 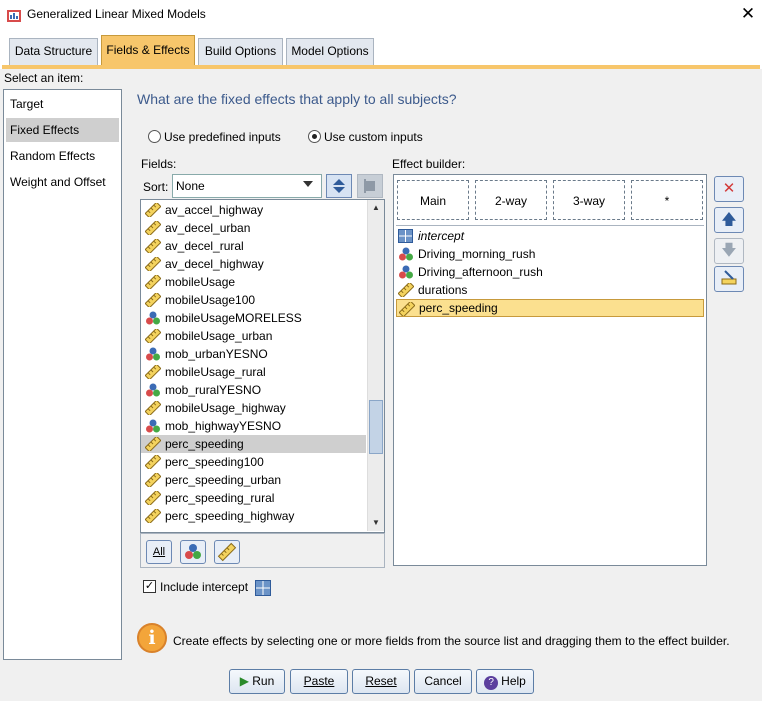 What do you see at coordinates (729, 189) in the screenshot?
I see `delete-effect-button: ✕` at bounding box center [729, 189].